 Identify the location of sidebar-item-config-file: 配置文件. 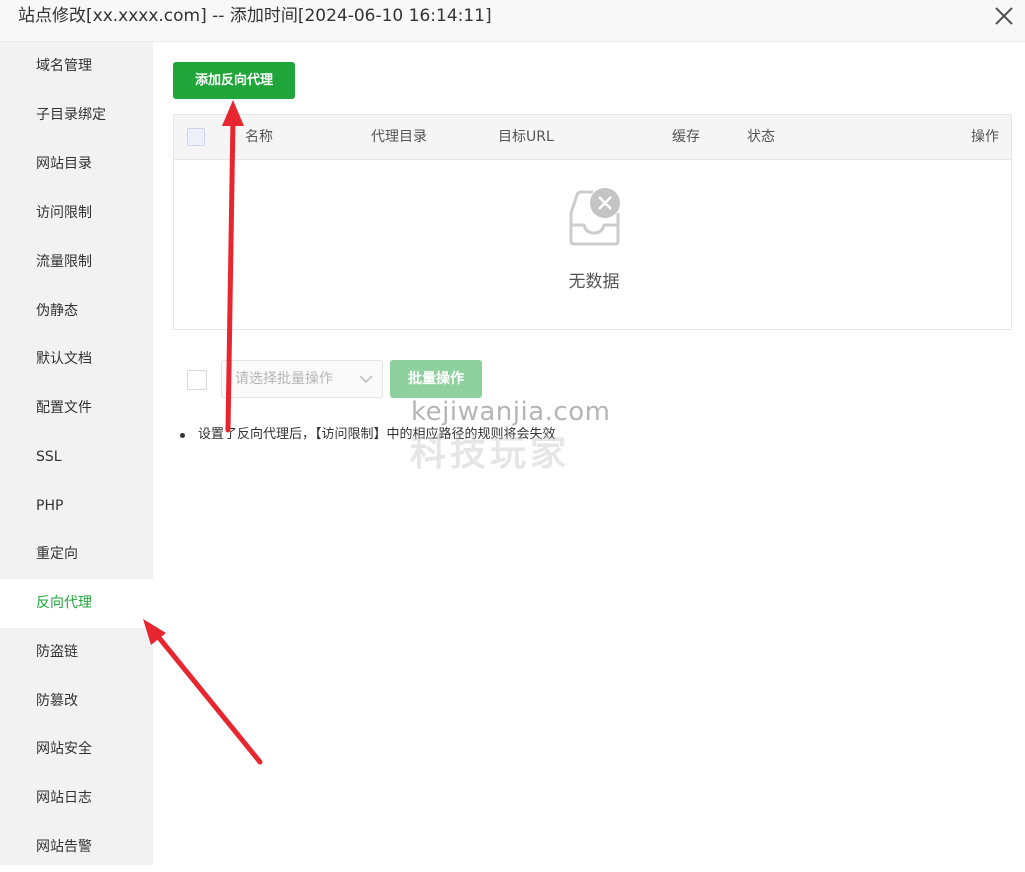
(76, 408).